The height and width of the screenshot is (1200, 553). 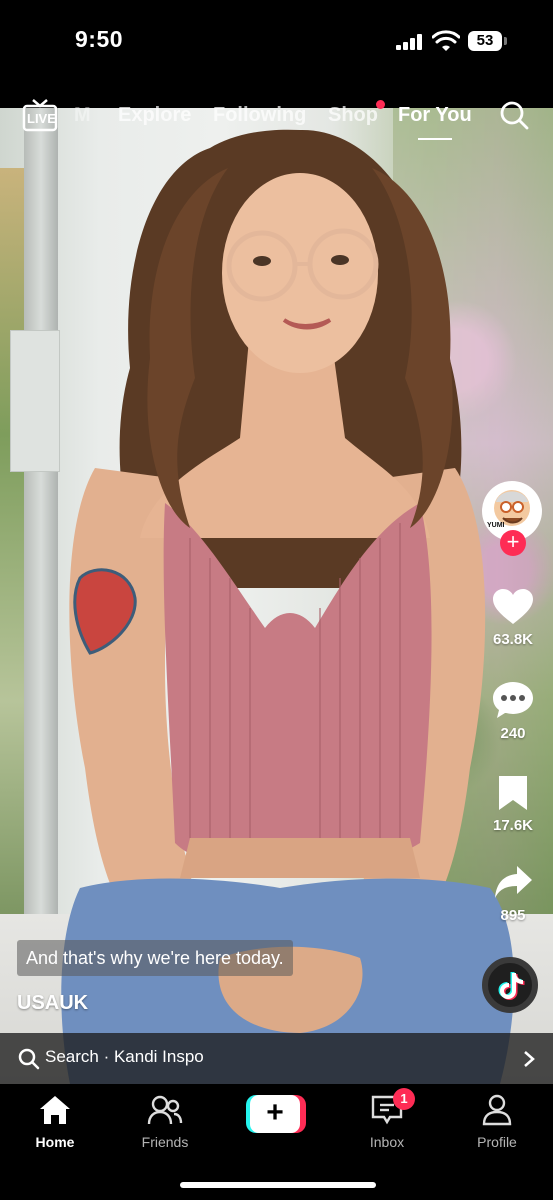 I want to click on comment-count: 240, so click(x=513, y=733).